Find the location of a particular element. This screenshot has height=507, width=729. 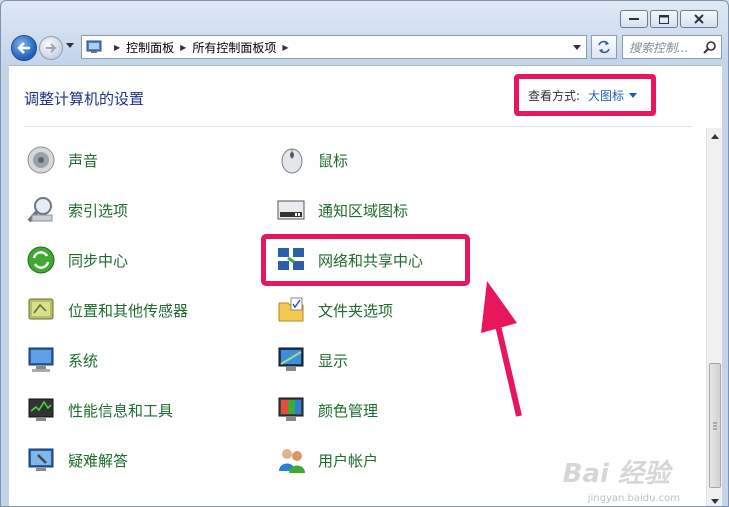

item-location-sensors: 位置和其他传感器 is located at coordinates (106, 310).